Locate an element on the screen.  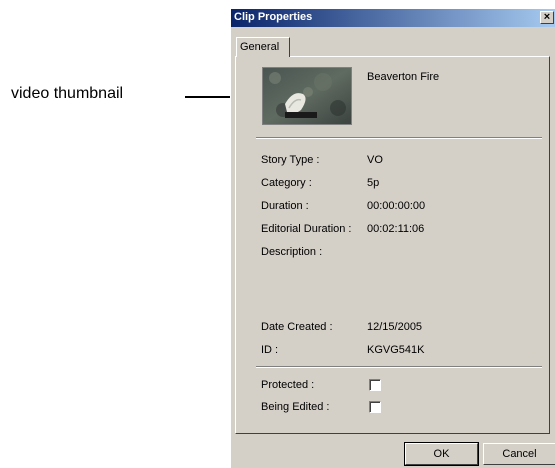
duration-value: 00:00:00:00 is located at coordinates (396, 206).